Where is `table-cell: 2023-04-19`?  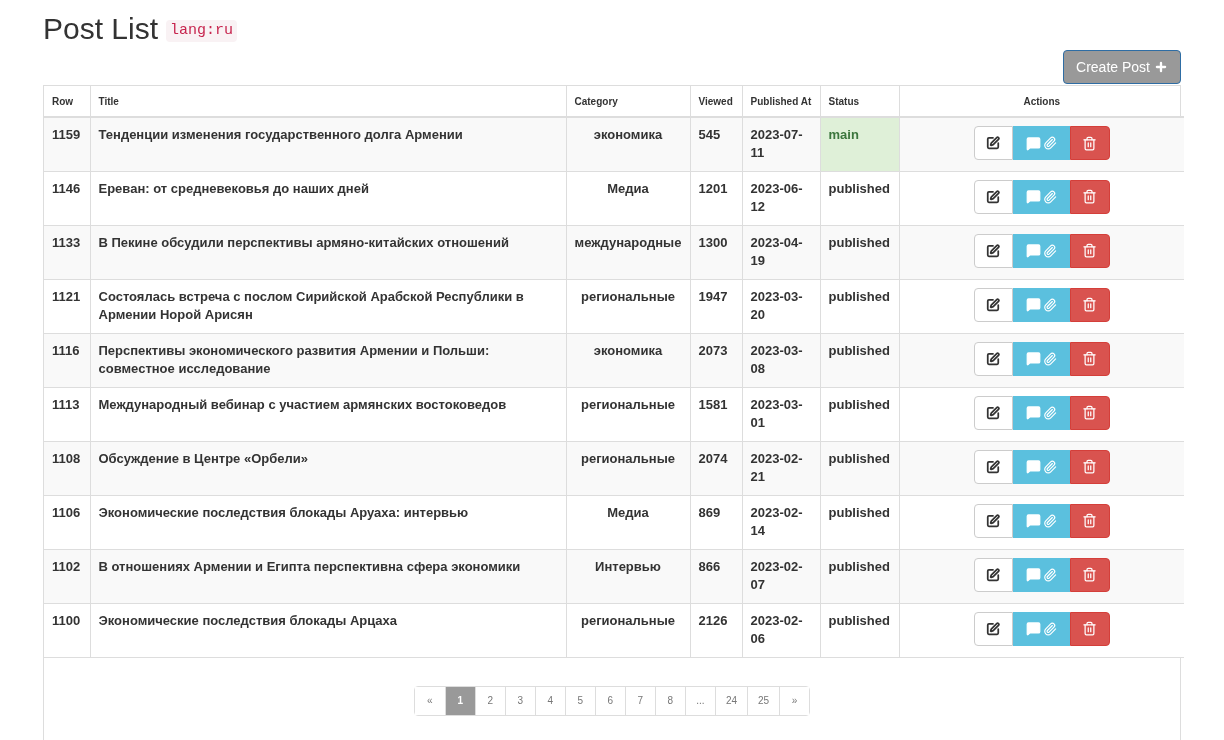 table-cell: 2023-04-19 is located at coordinates (781, 252).